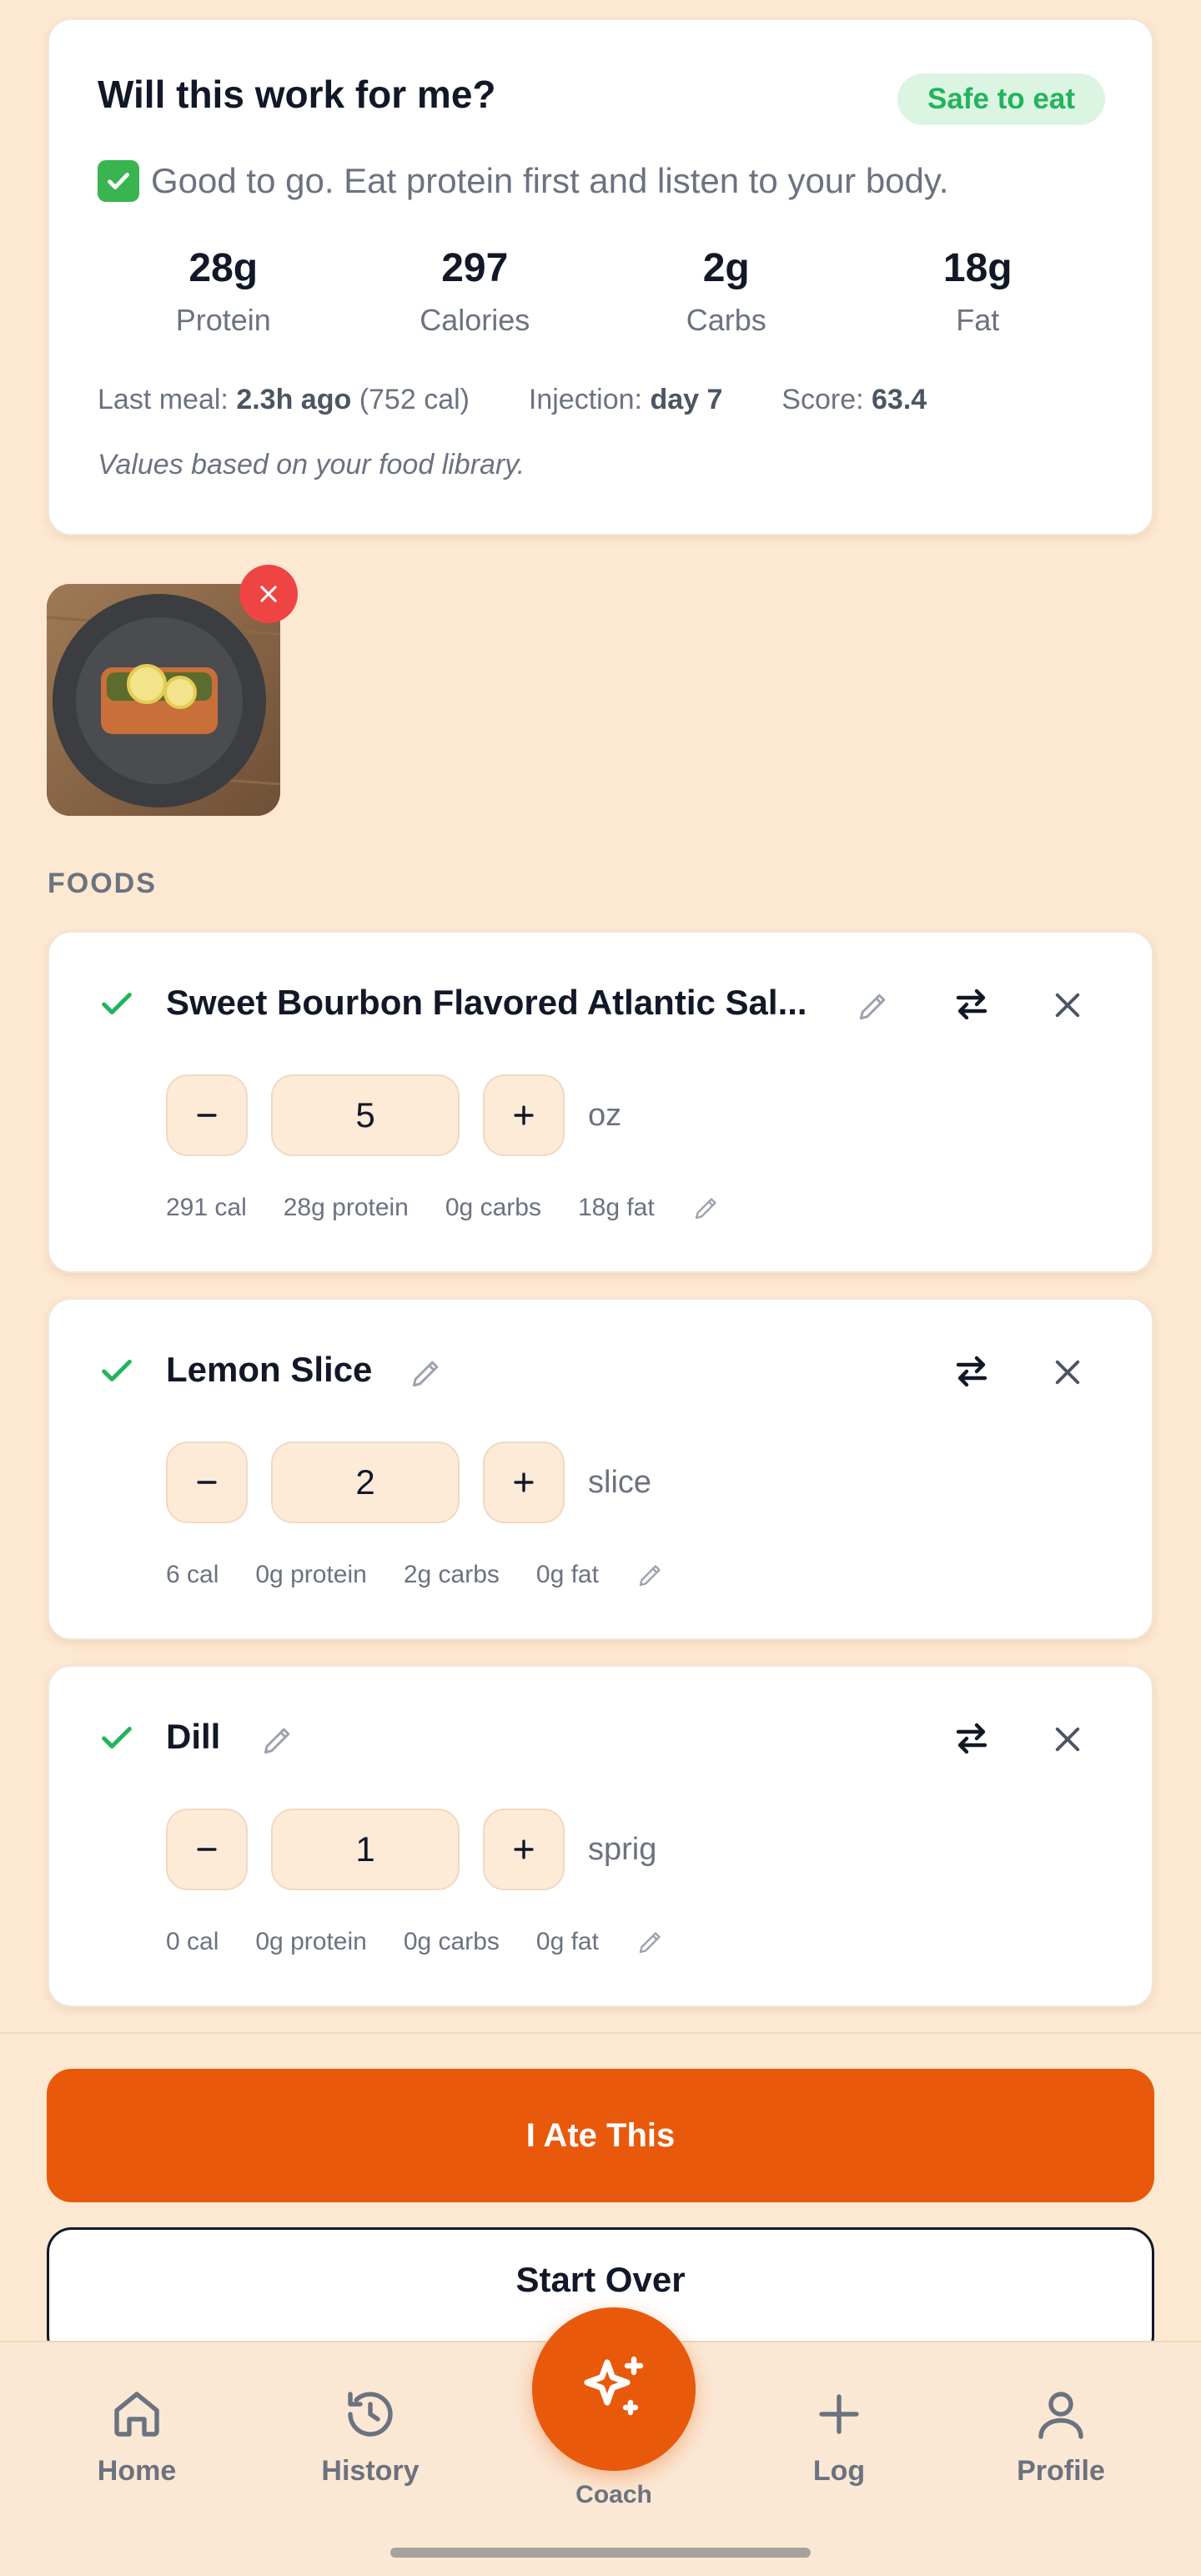 The width and height of the screenshot is (1201, 2576). What do you see at coordinates (312, 464) in the screenshot?
I see `footnote: Values based on your food library.` at bounding box center [312, 464].